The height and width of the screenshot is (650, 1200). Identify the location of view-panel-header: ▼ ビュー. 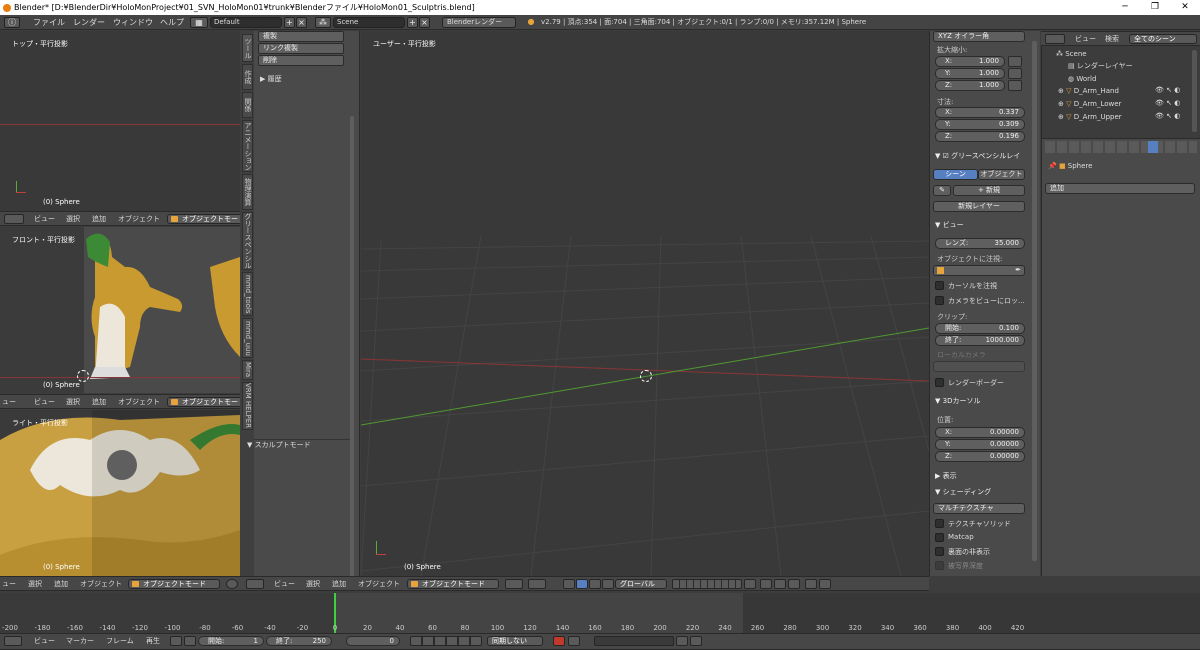
(949, 225).